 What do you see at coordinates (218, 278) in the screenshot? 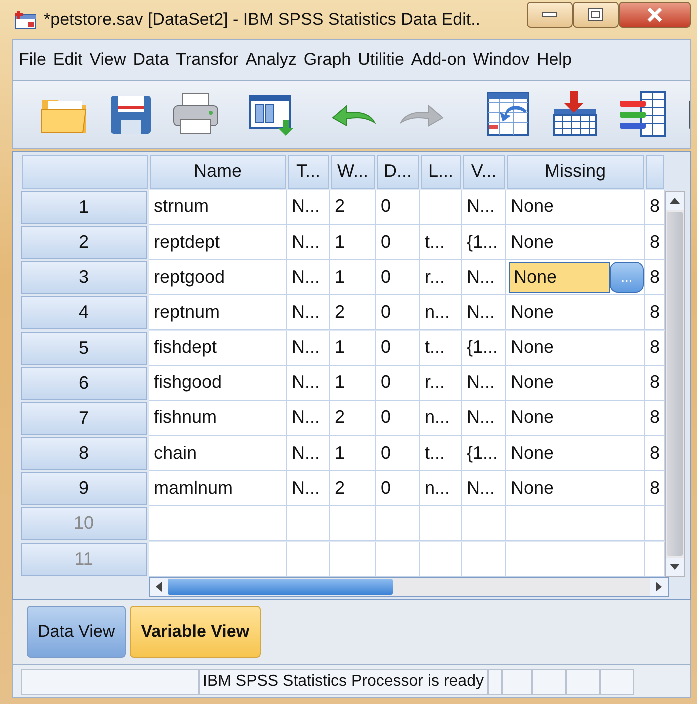
I see `table-cell: reptgood` at bounding box center [218, 278].